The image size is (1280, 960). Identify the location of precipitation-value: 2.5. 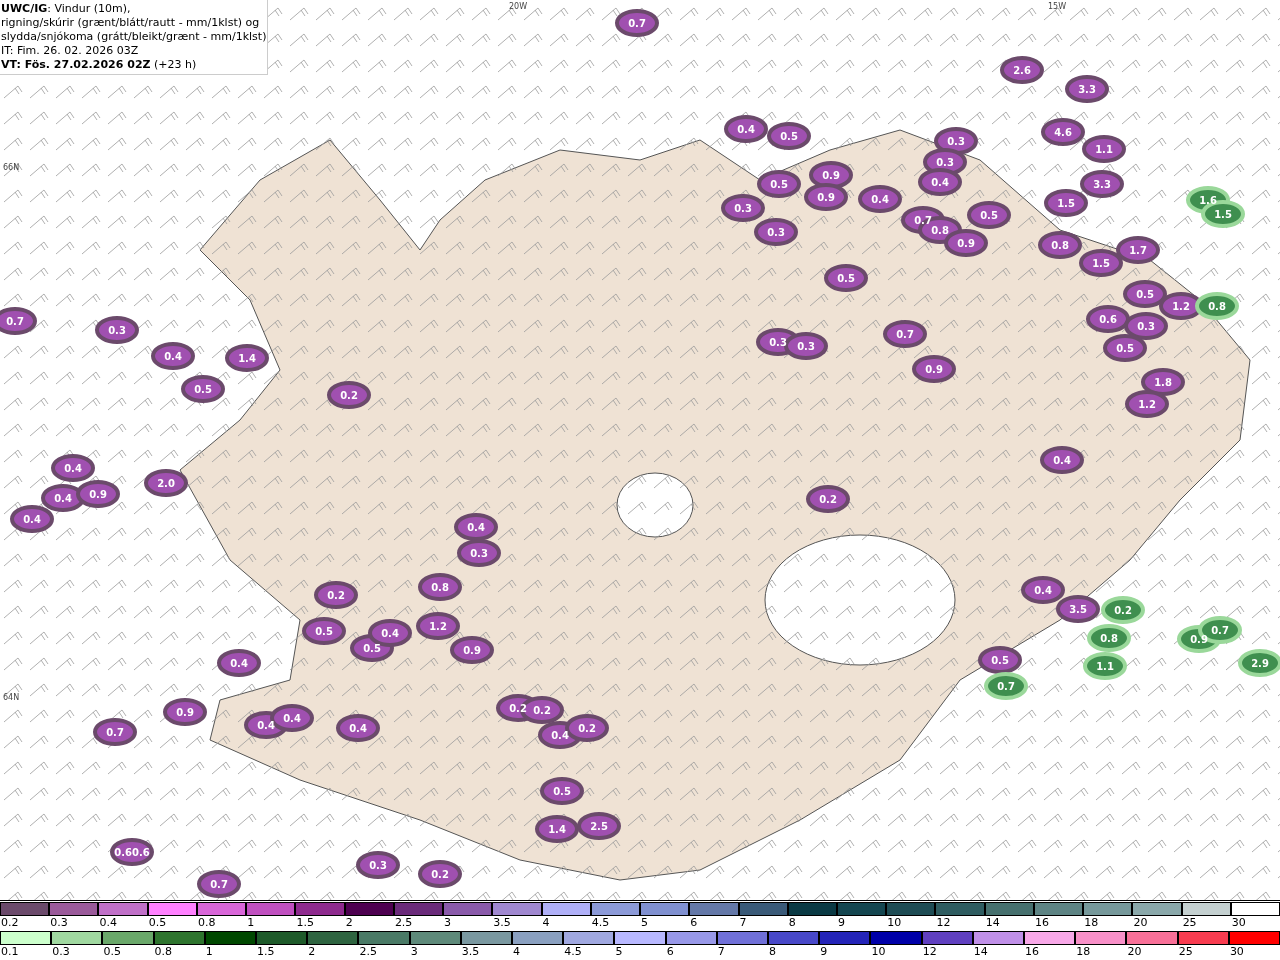
(599, 826).